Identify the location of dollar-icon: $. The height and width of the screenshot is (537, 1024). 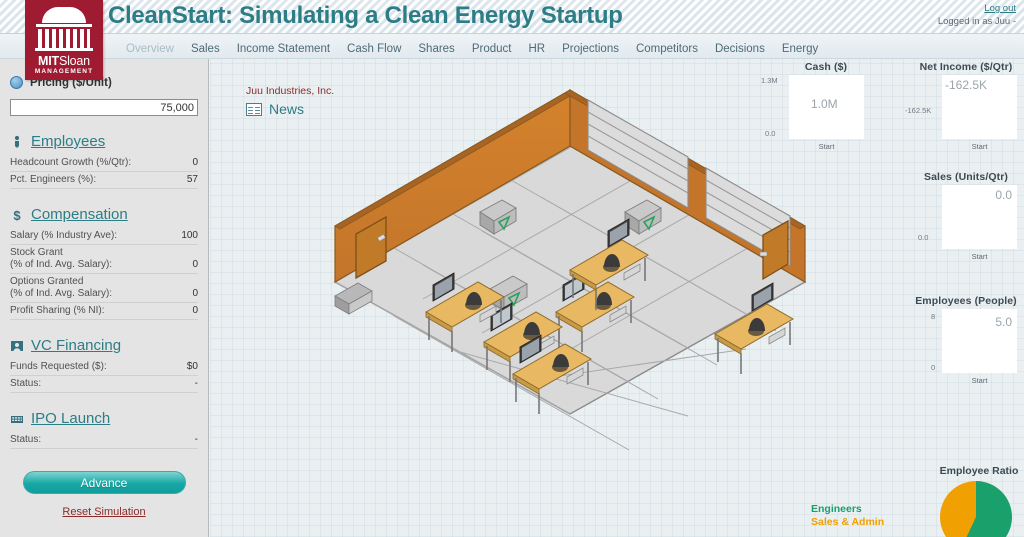
(17, 215).